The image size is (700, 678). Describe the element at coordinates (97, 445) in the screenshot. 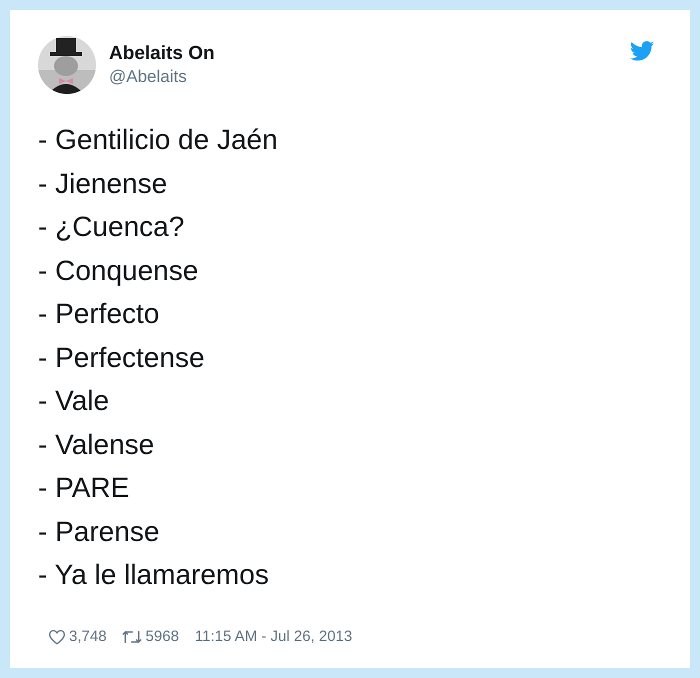

I see `tweet-line: - Valense` at that location.